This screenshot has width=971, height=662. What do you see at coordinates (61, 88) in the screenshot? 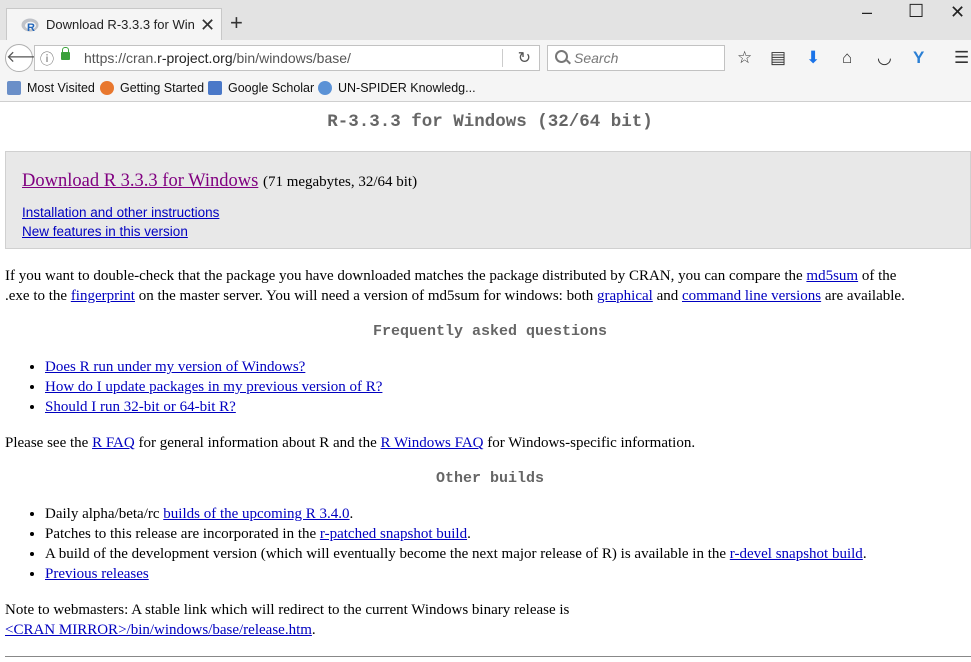
I see `bookmark-label: Most Visited` at bounding box center [61, 88].